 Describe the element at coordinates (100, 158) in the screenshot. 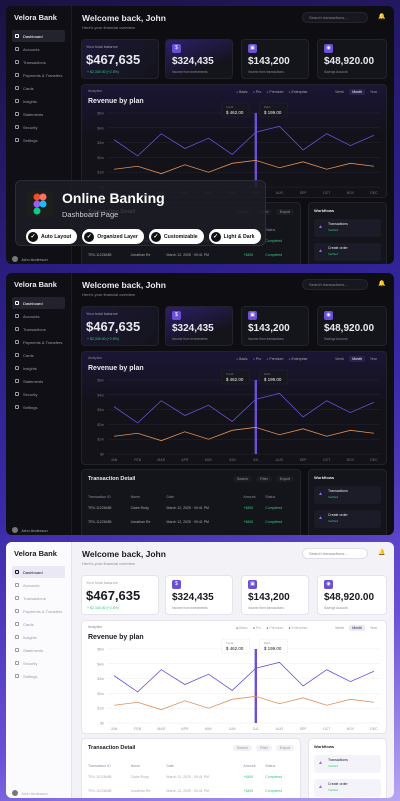

I see `y-tick-label: $2m` at that location.